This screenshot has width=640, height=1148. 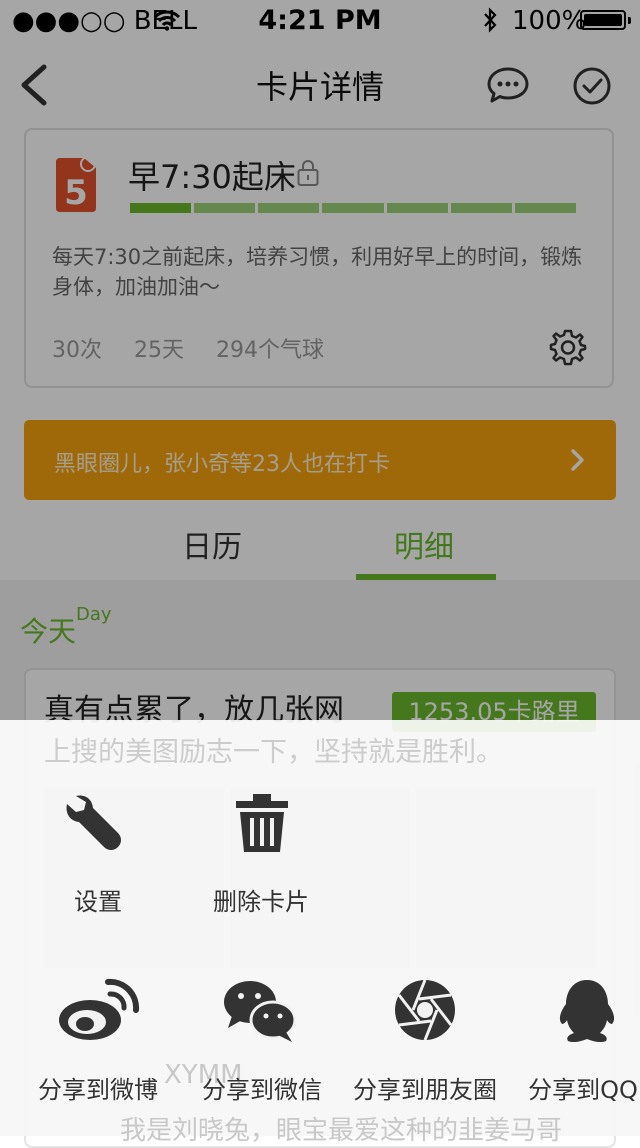 I want to click on entry-text-continued: 上搜的美图励志一下，坚持就是胜利。, so click(x=273, y=752).